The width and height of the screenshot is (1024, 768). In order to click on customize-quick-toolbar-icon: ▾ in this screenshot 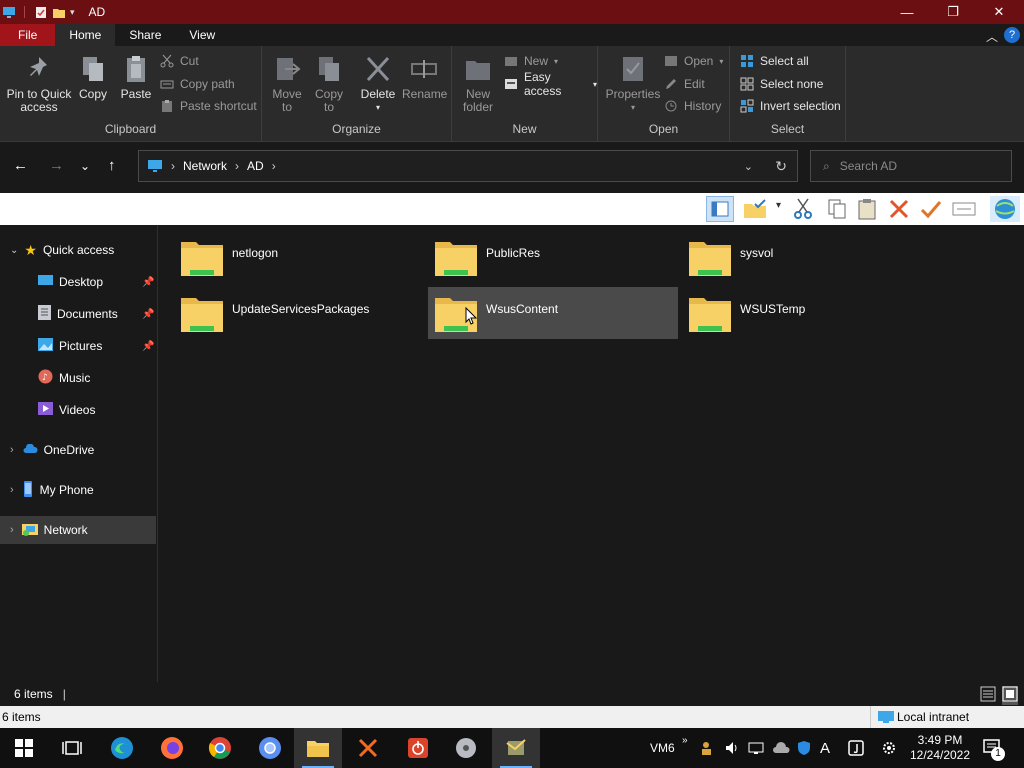, I will do `click(72, 12)`.